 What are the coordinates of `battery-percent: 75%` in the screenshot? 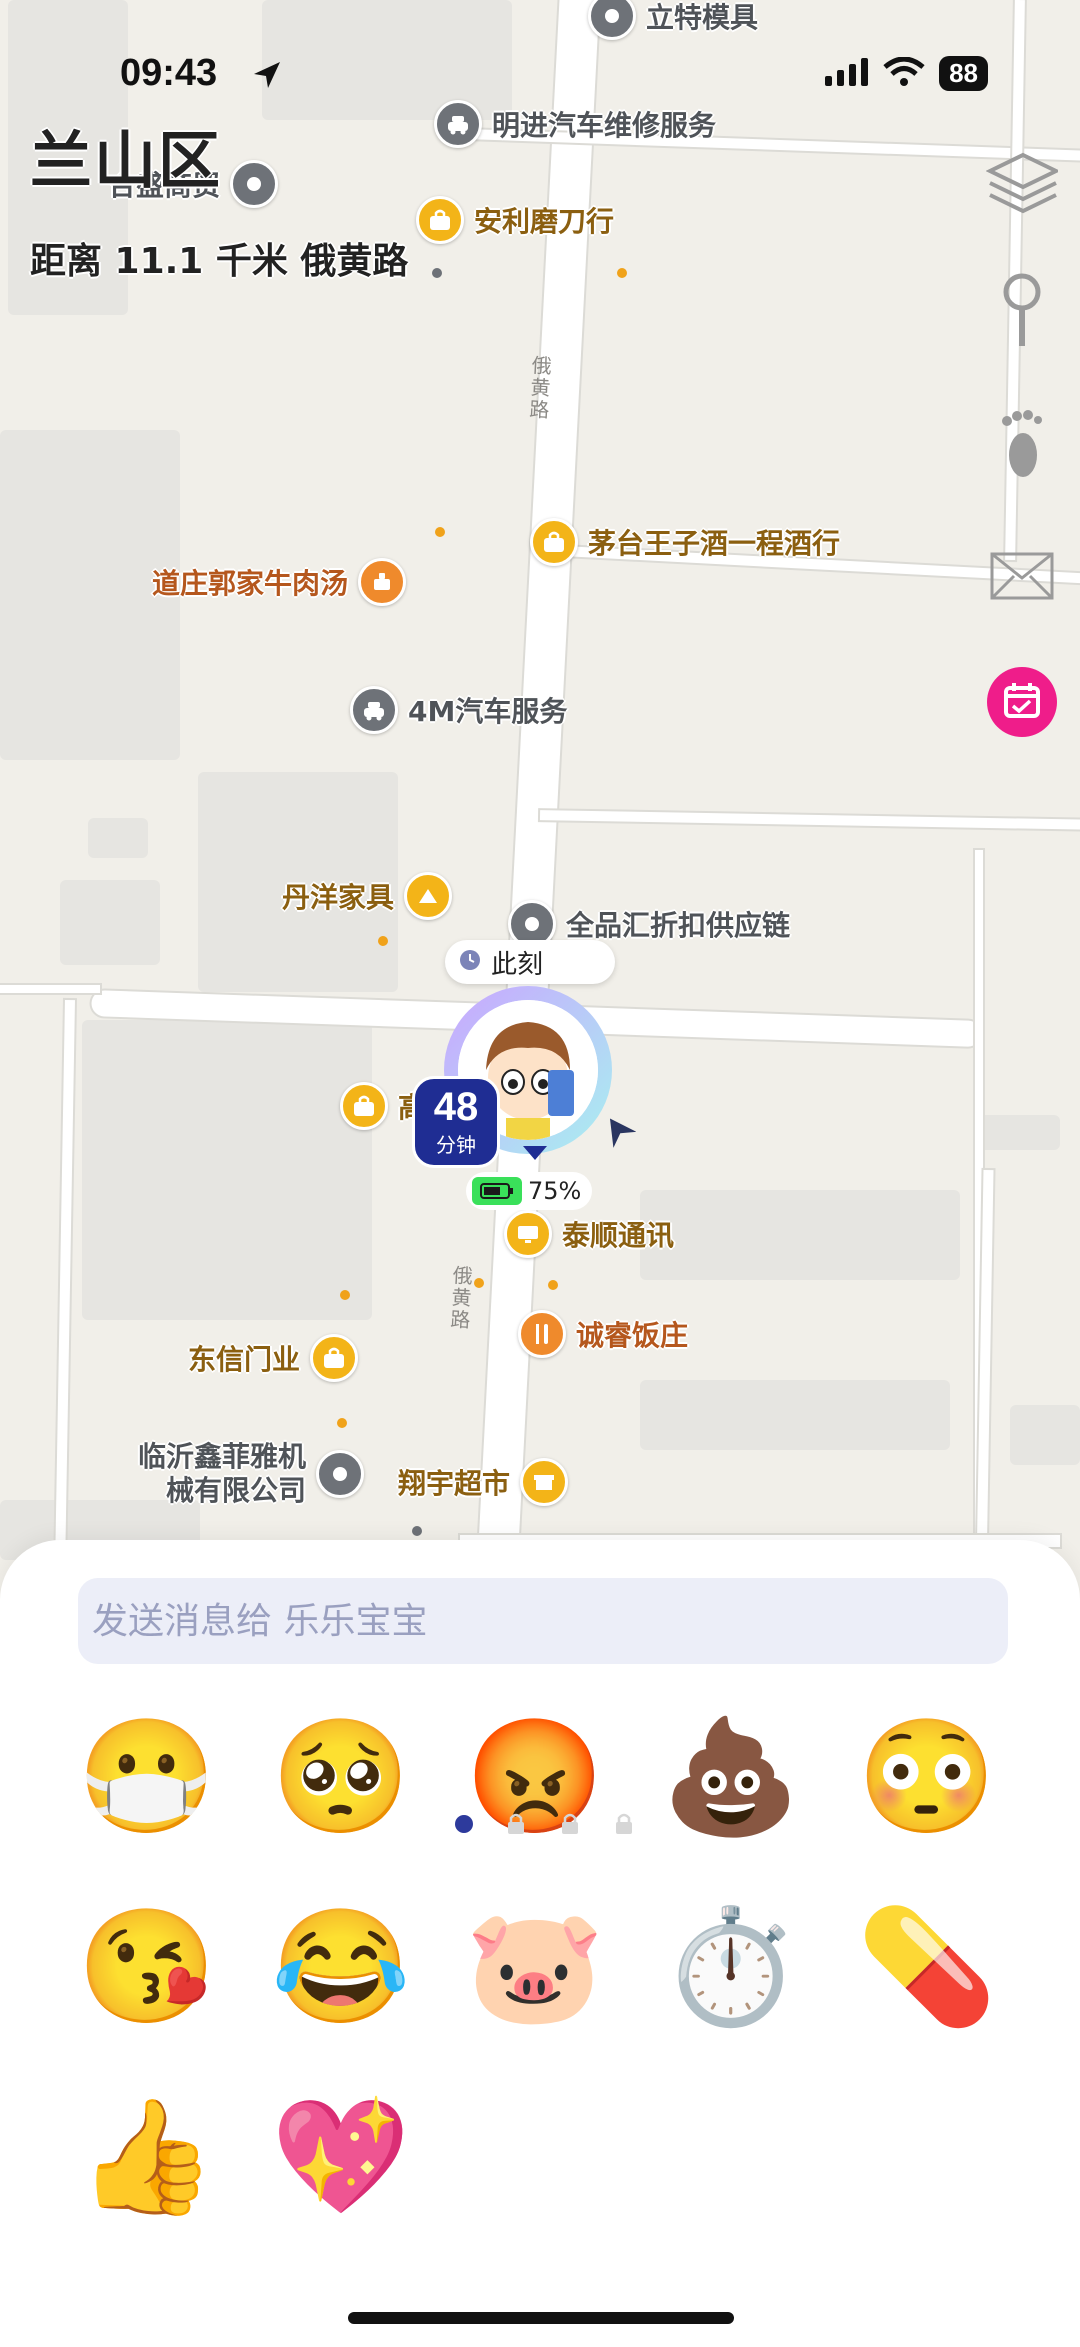 It's located at (555, 1191).